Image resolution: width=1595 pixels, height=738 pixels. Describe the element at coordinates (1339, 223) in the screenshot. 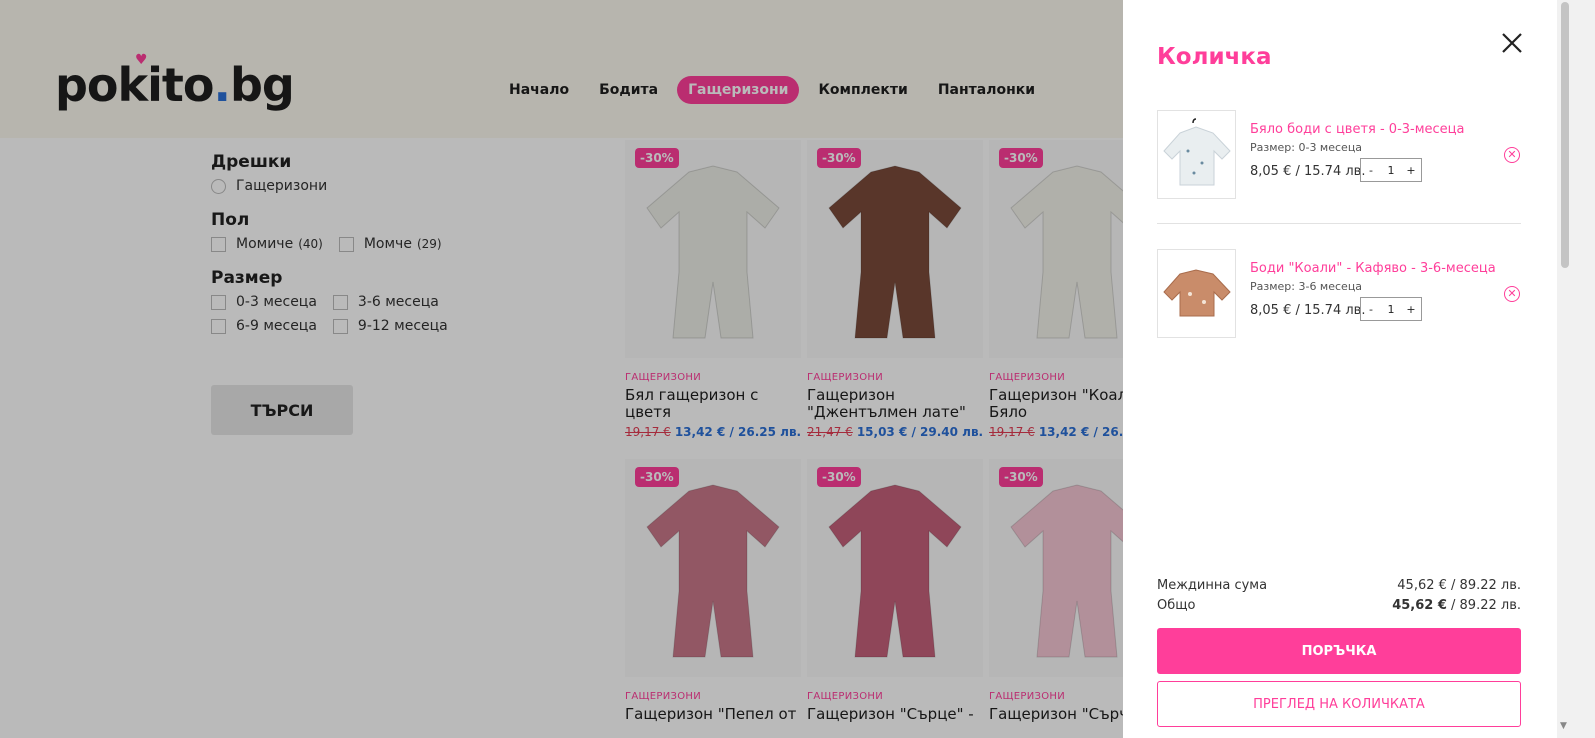

I see `divider` at that location.